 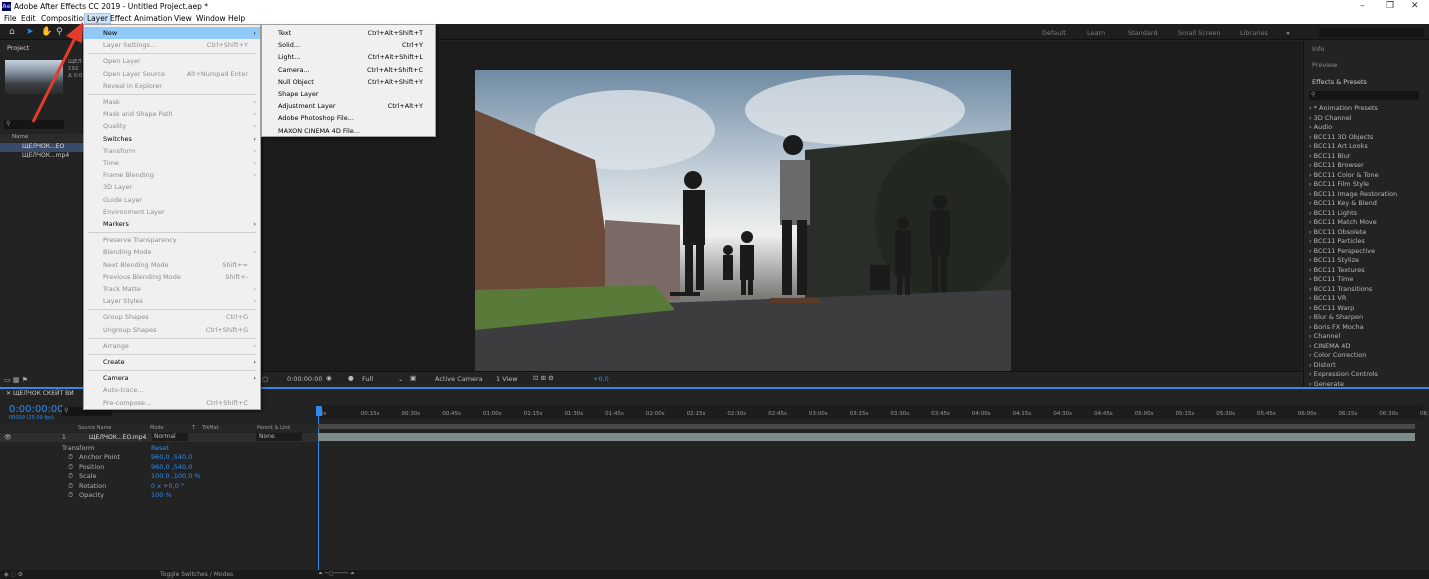 What do you see at coordinates (1367, 337) in the screenshot?
I see `effect-category: › Channel` at bounding box center [1367, 337].